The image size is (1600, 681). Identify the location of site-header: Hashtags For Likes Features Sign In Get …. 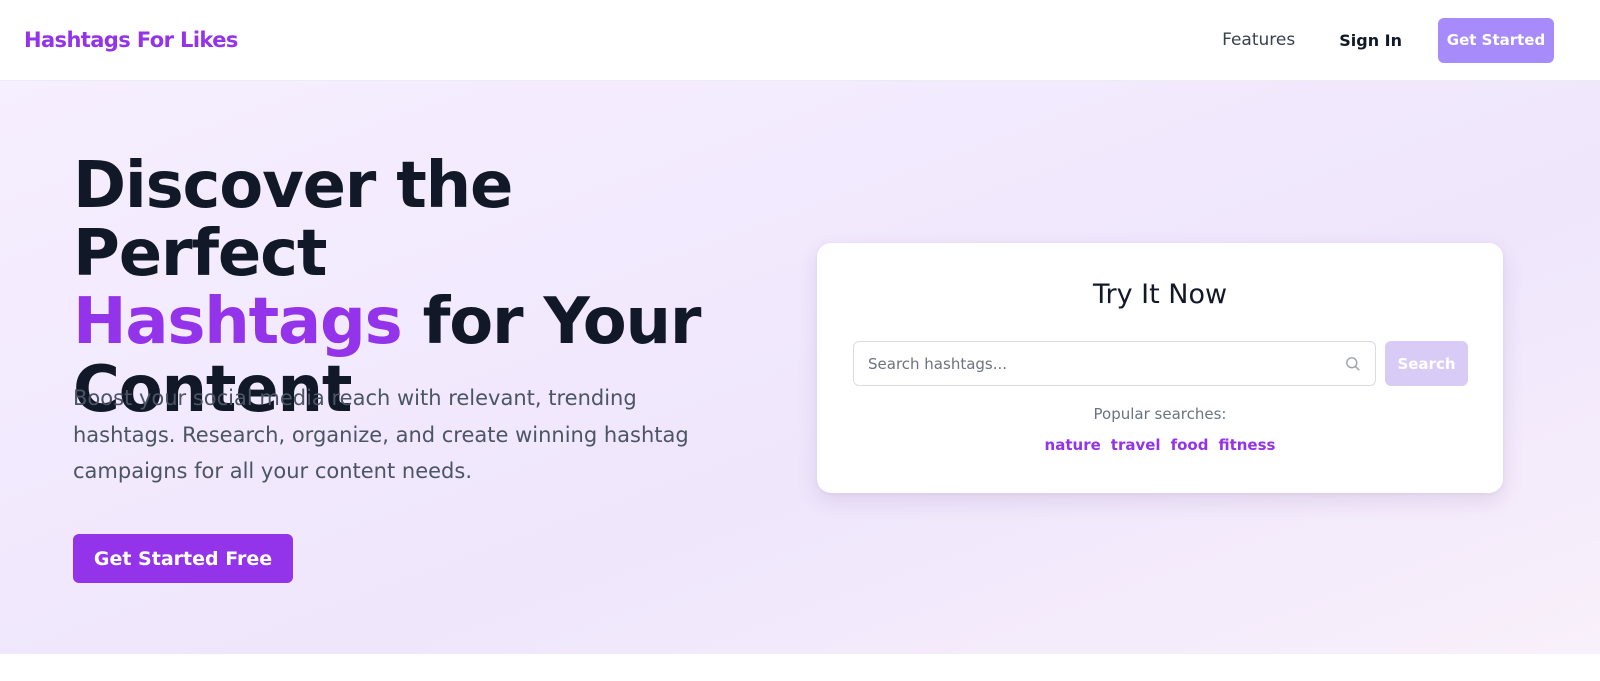
(800, 40).